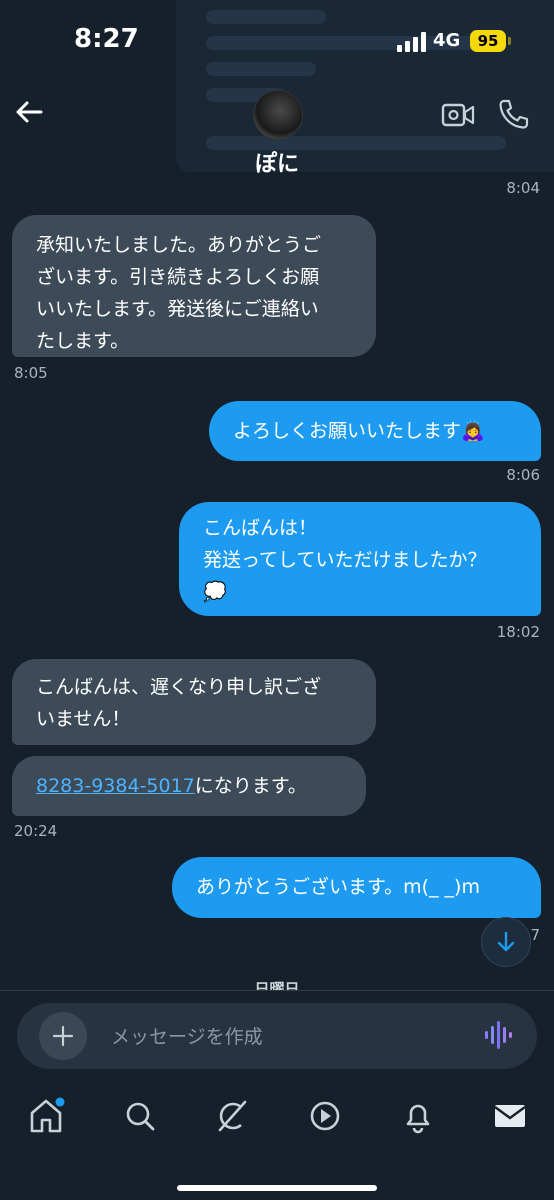 This screenshot has height=1200, width=554. Describe the element at coordinates (250, 786) in the screenshot. I see `message-text: になります。` at that location.